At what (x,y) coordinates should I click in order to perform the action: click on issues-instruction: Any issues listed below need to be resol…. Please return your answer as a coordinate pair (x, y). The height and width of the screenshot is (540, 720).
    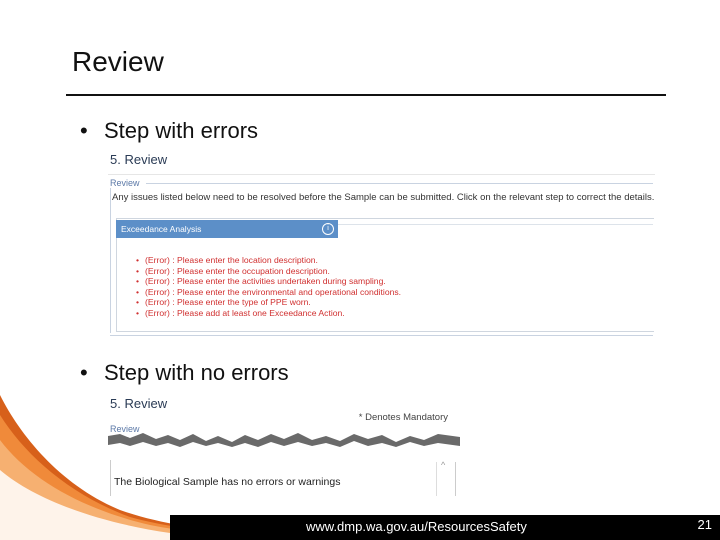
    Looking at the image, I should click on (383, 197).